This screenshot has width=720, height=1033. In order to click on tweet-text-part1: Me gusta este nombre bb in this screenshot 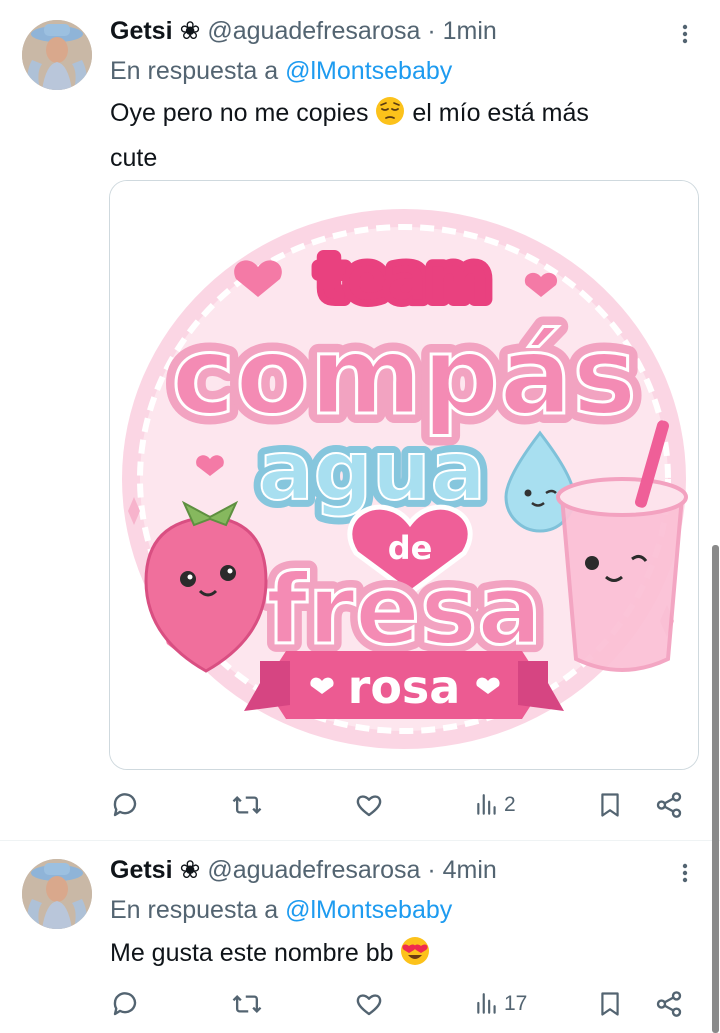, I will do `click(252, 953)`.